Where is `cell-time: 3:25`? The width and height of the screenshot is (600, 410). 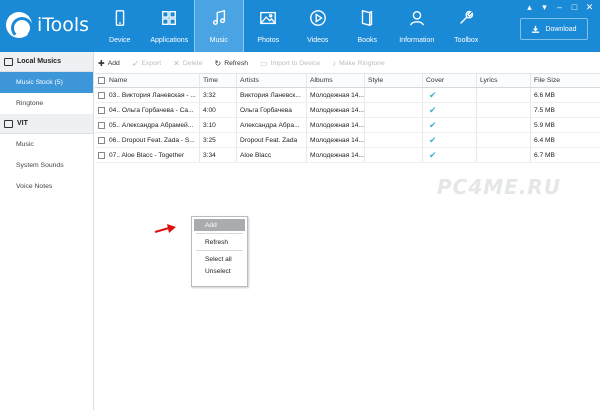
cell-time: 3:25 is located at coordinates (209, 140).